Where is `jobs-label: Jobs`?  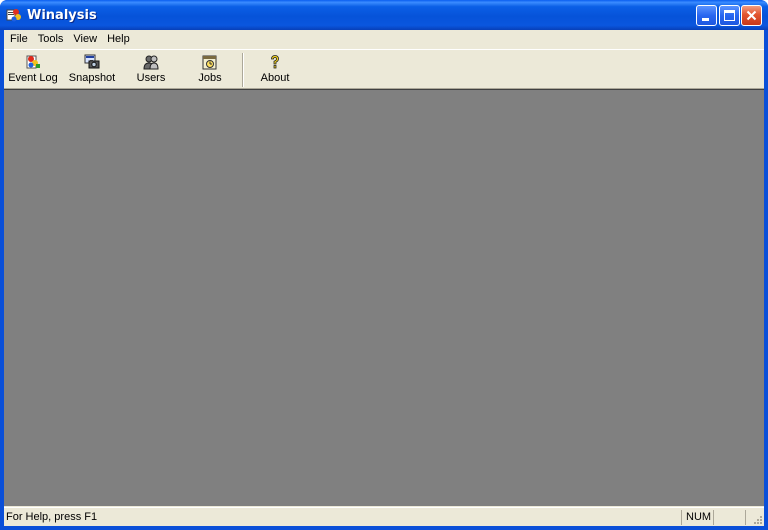 jobs-label: Jobs is located at coordinates (210, 78).